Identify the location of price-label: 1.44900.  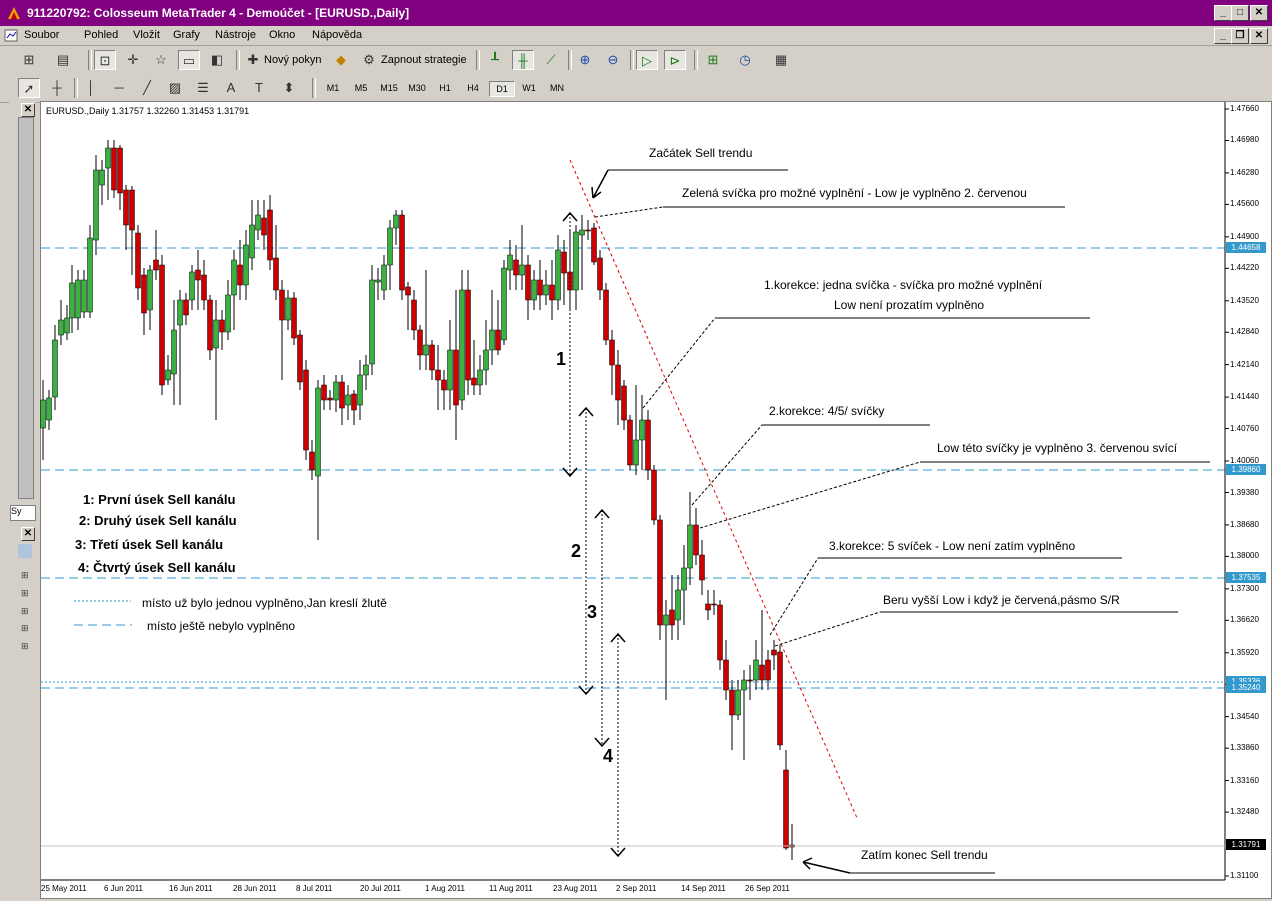
(1244, 236).